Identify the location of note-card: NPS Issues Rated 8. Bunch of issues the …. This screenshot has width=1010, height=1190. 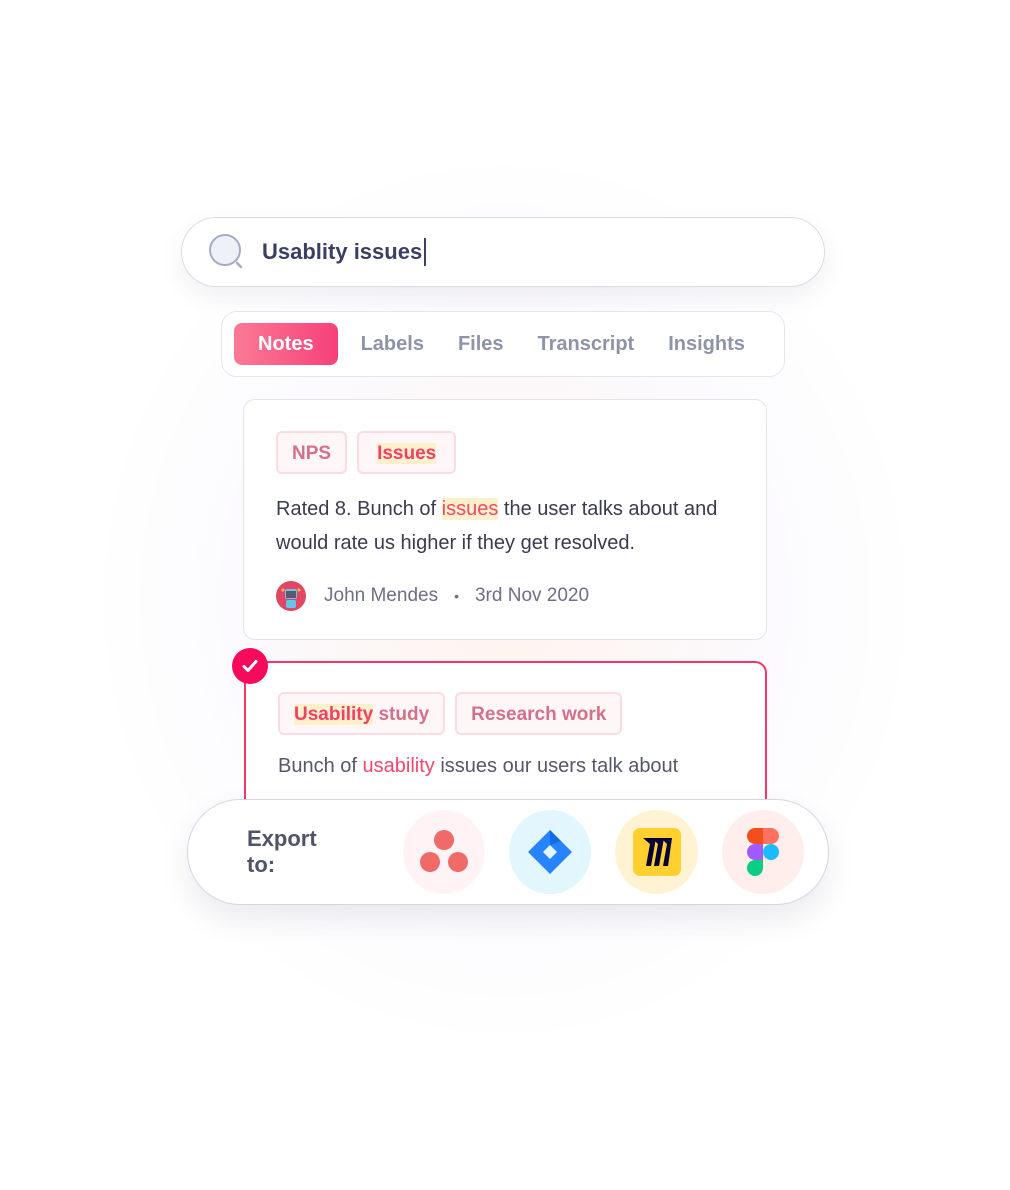
(505, 519).